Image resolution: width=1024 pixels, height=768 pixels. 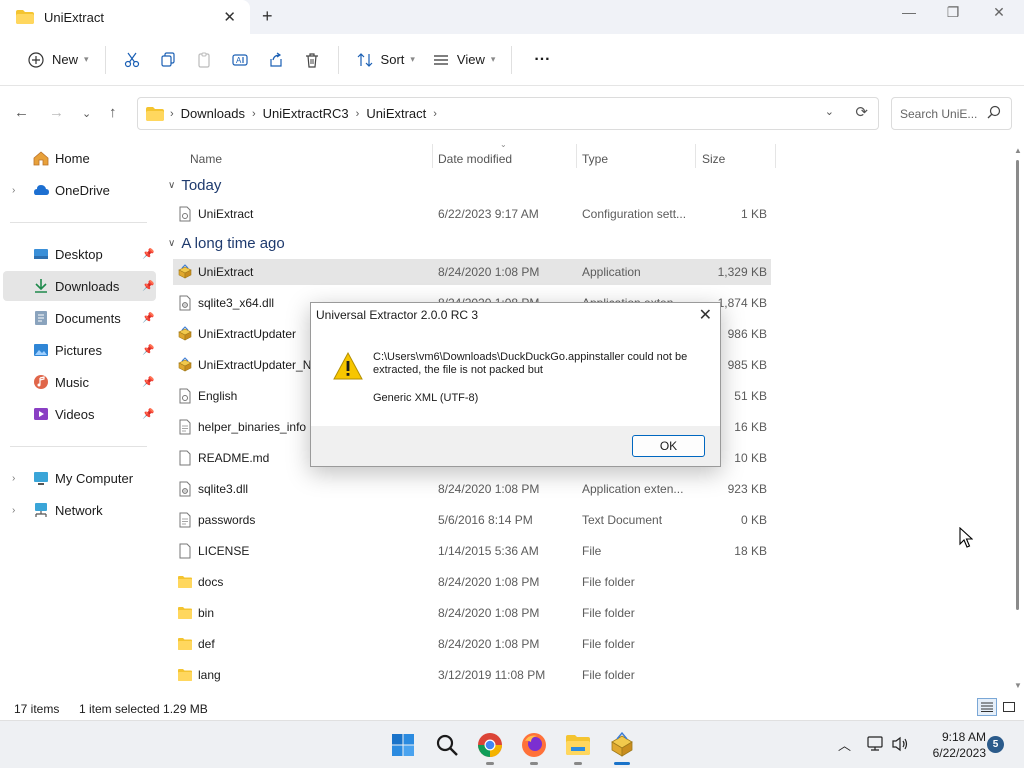 I want to click on file-name: LICENSE, so click(x=224, y=551).